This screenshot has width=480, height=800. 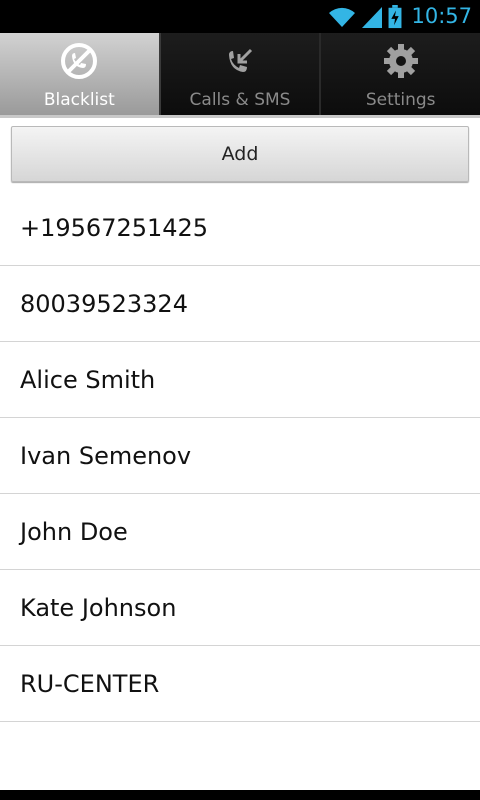 I want to click on gear-icon, so click(x=400, y=61).